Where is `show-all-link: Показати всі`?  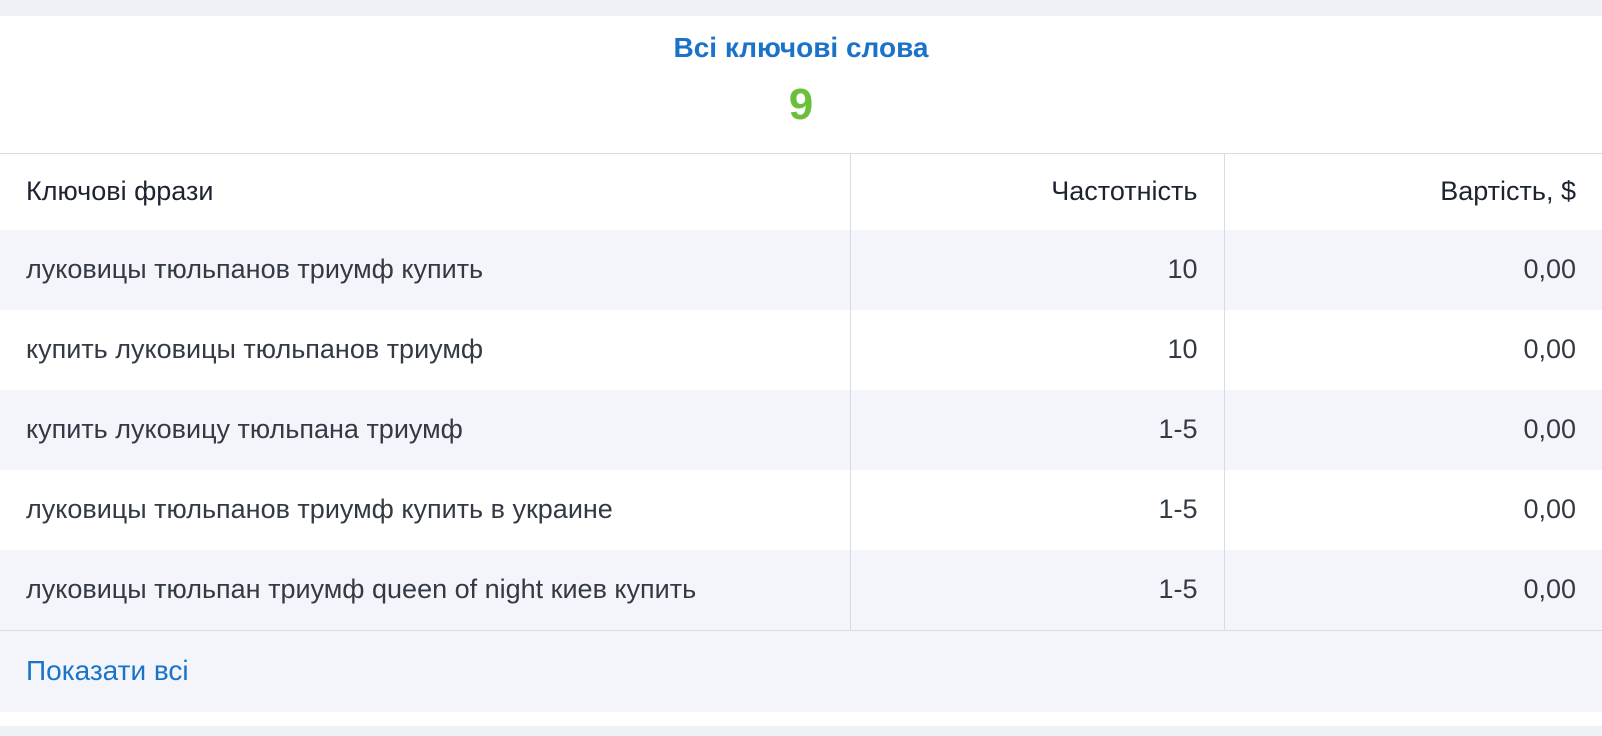 show-all-link: Показати всі is located at coordinates (107, 671).